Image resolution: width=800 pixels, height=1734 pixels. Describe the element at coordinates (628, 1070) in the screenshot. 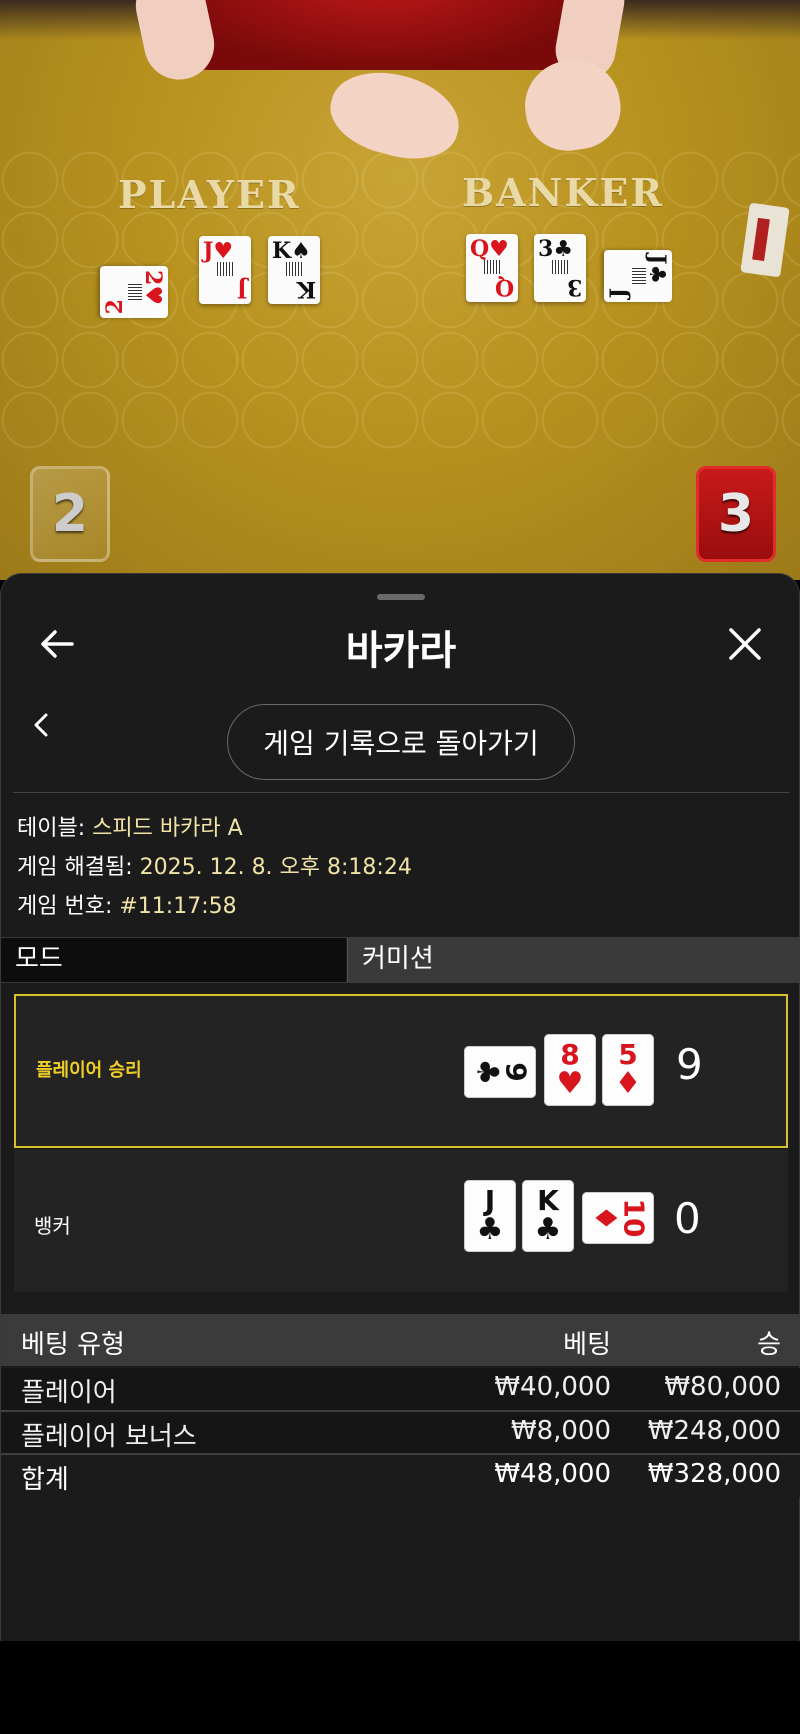

I see `result-player-card-3: 5 ♦` at that location.